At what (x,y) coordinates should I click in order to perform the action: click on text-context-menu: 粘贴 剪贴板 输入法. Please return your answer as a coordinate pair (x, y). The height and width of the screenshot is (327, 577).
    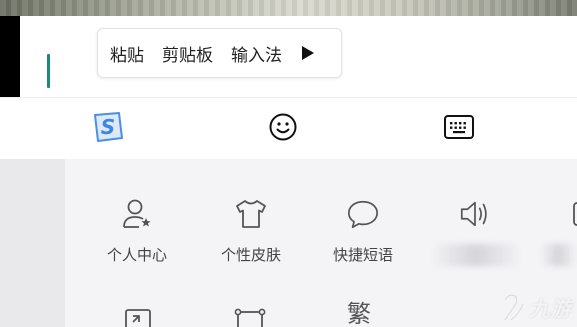
    Looking at the image, I should click on (219, 53).